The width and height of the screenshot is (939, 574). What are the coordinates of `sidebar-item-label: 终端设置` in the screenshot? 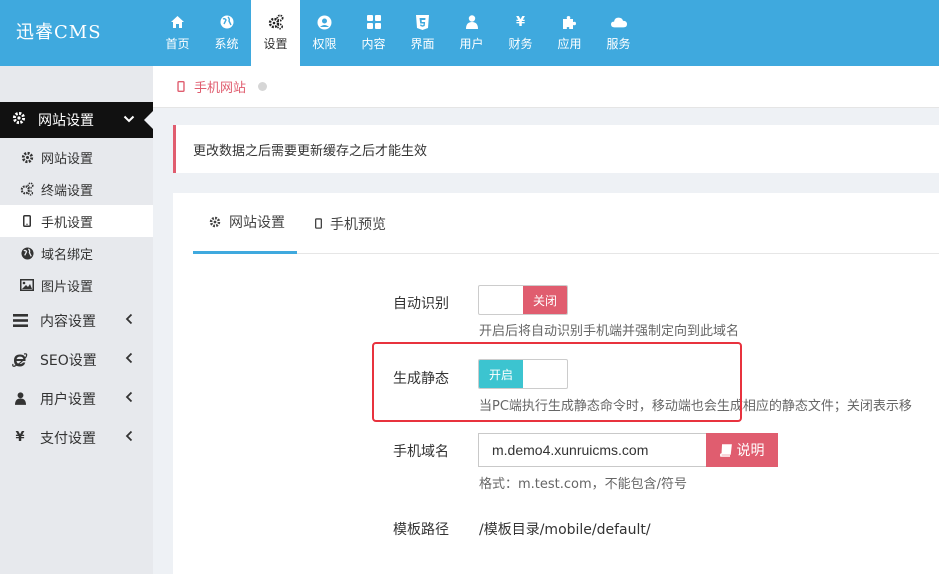 It's located at (67, 191).